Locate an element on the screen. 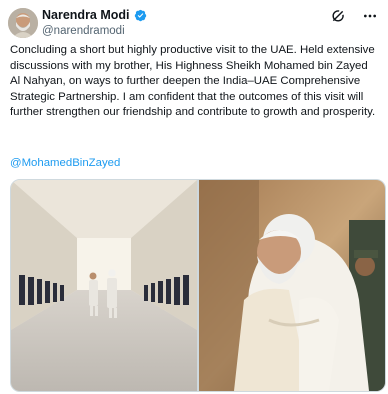 This screenshot has height=394, width=388. avatar is located at coordinates (23, 23).